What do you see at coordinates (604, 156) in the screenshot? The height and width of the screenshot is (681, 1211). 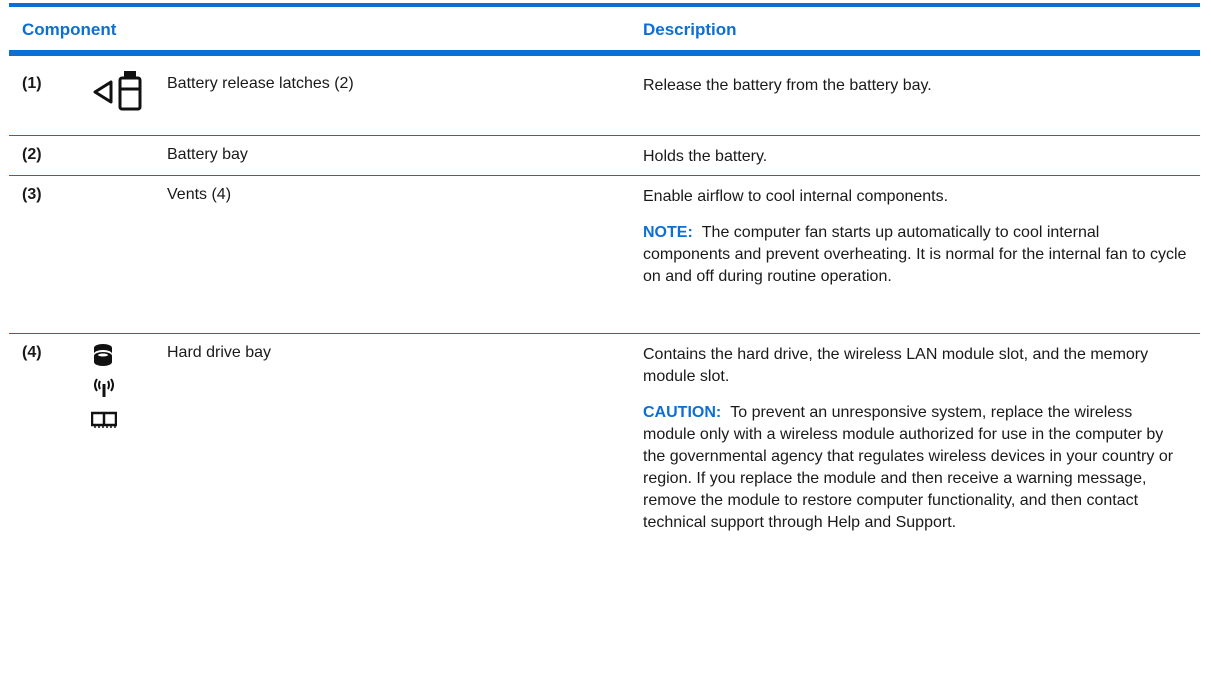 I see `table-row: (2) Battery bay Holds the battery.` at bounding box center [604, 156].